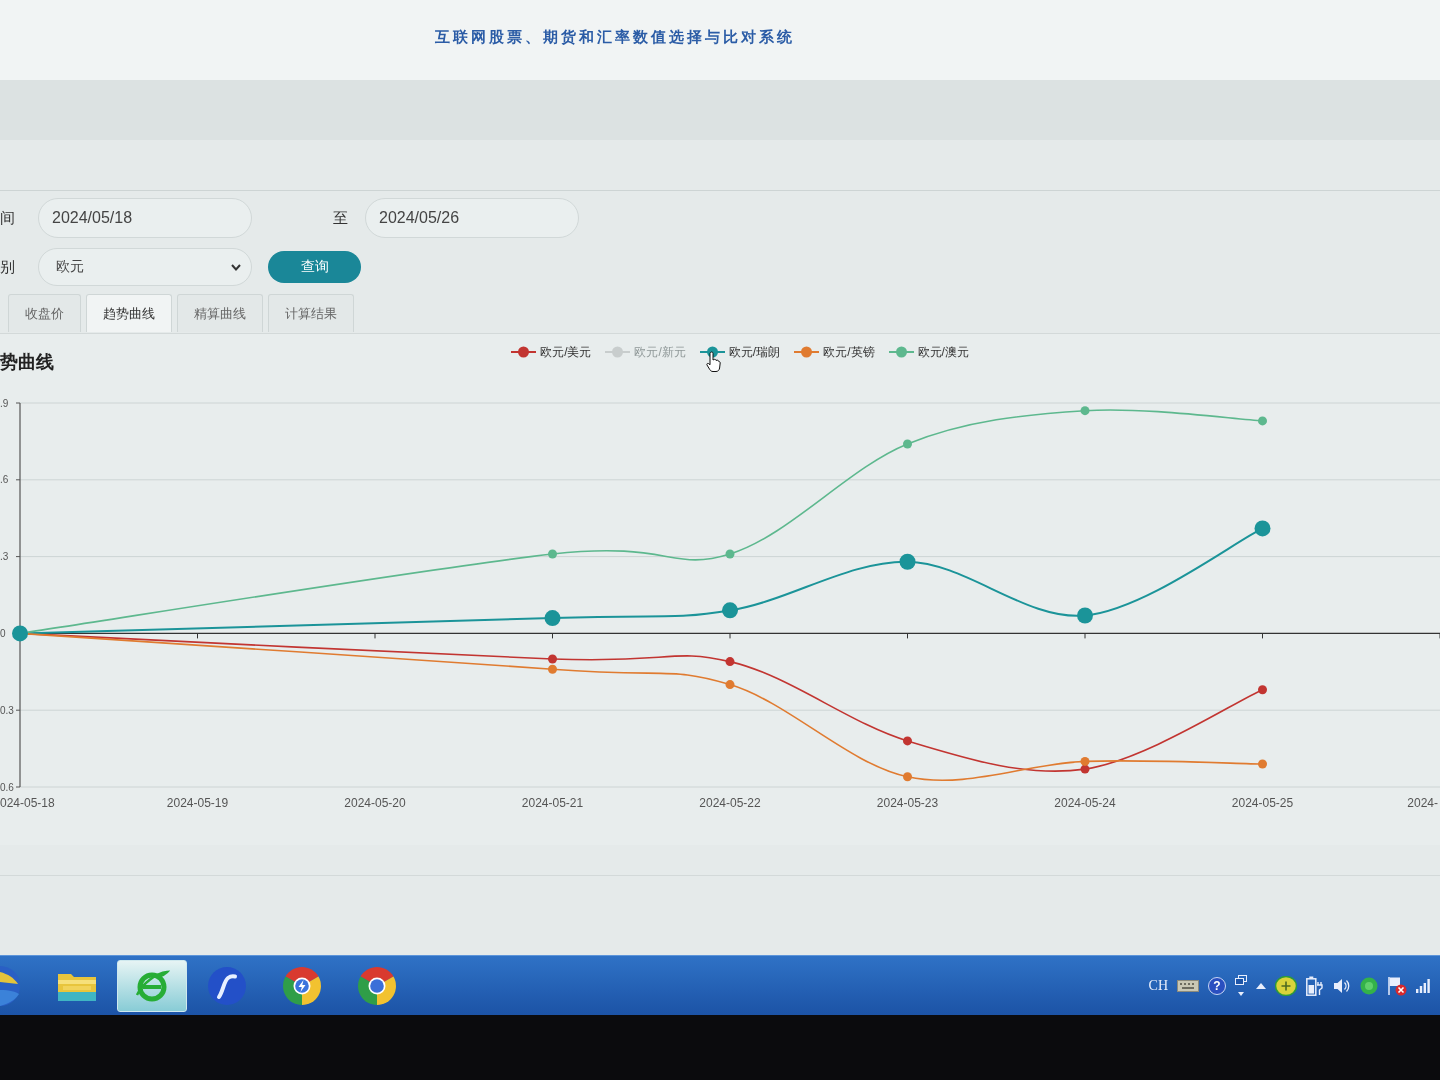 The width and height of the screenshot is (1440, 1080). I want to click on axis-label: .9, so click(4, 403).